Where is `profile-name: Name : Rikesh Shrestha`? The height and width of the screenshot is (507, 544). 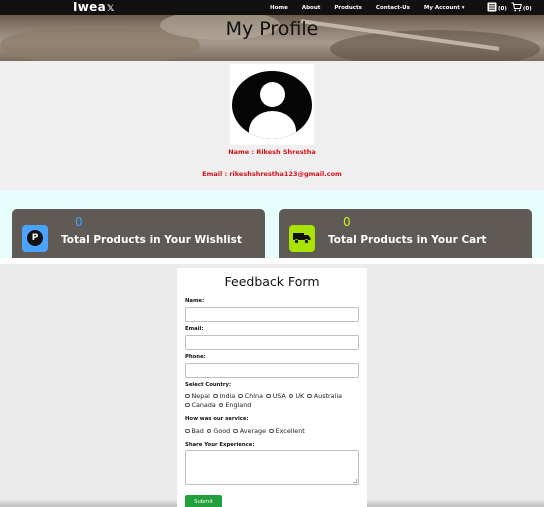 profile-name: Name : Rikesh Shrestha is located at coordinates (272, 152).